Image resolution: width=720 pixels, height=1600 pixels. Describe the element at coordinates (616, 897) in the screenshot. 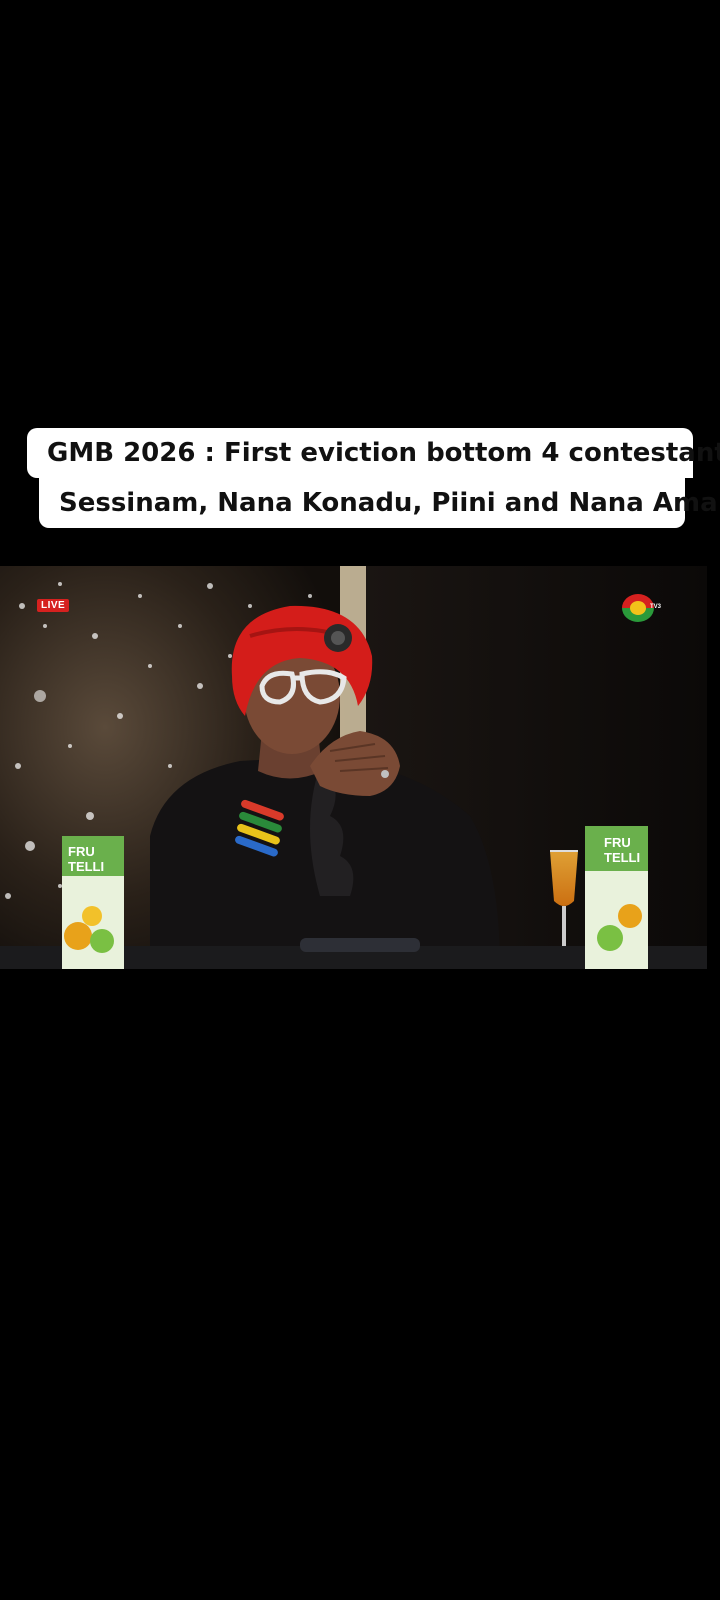

I see `juice-box-right: FRU TELLI` at that location.